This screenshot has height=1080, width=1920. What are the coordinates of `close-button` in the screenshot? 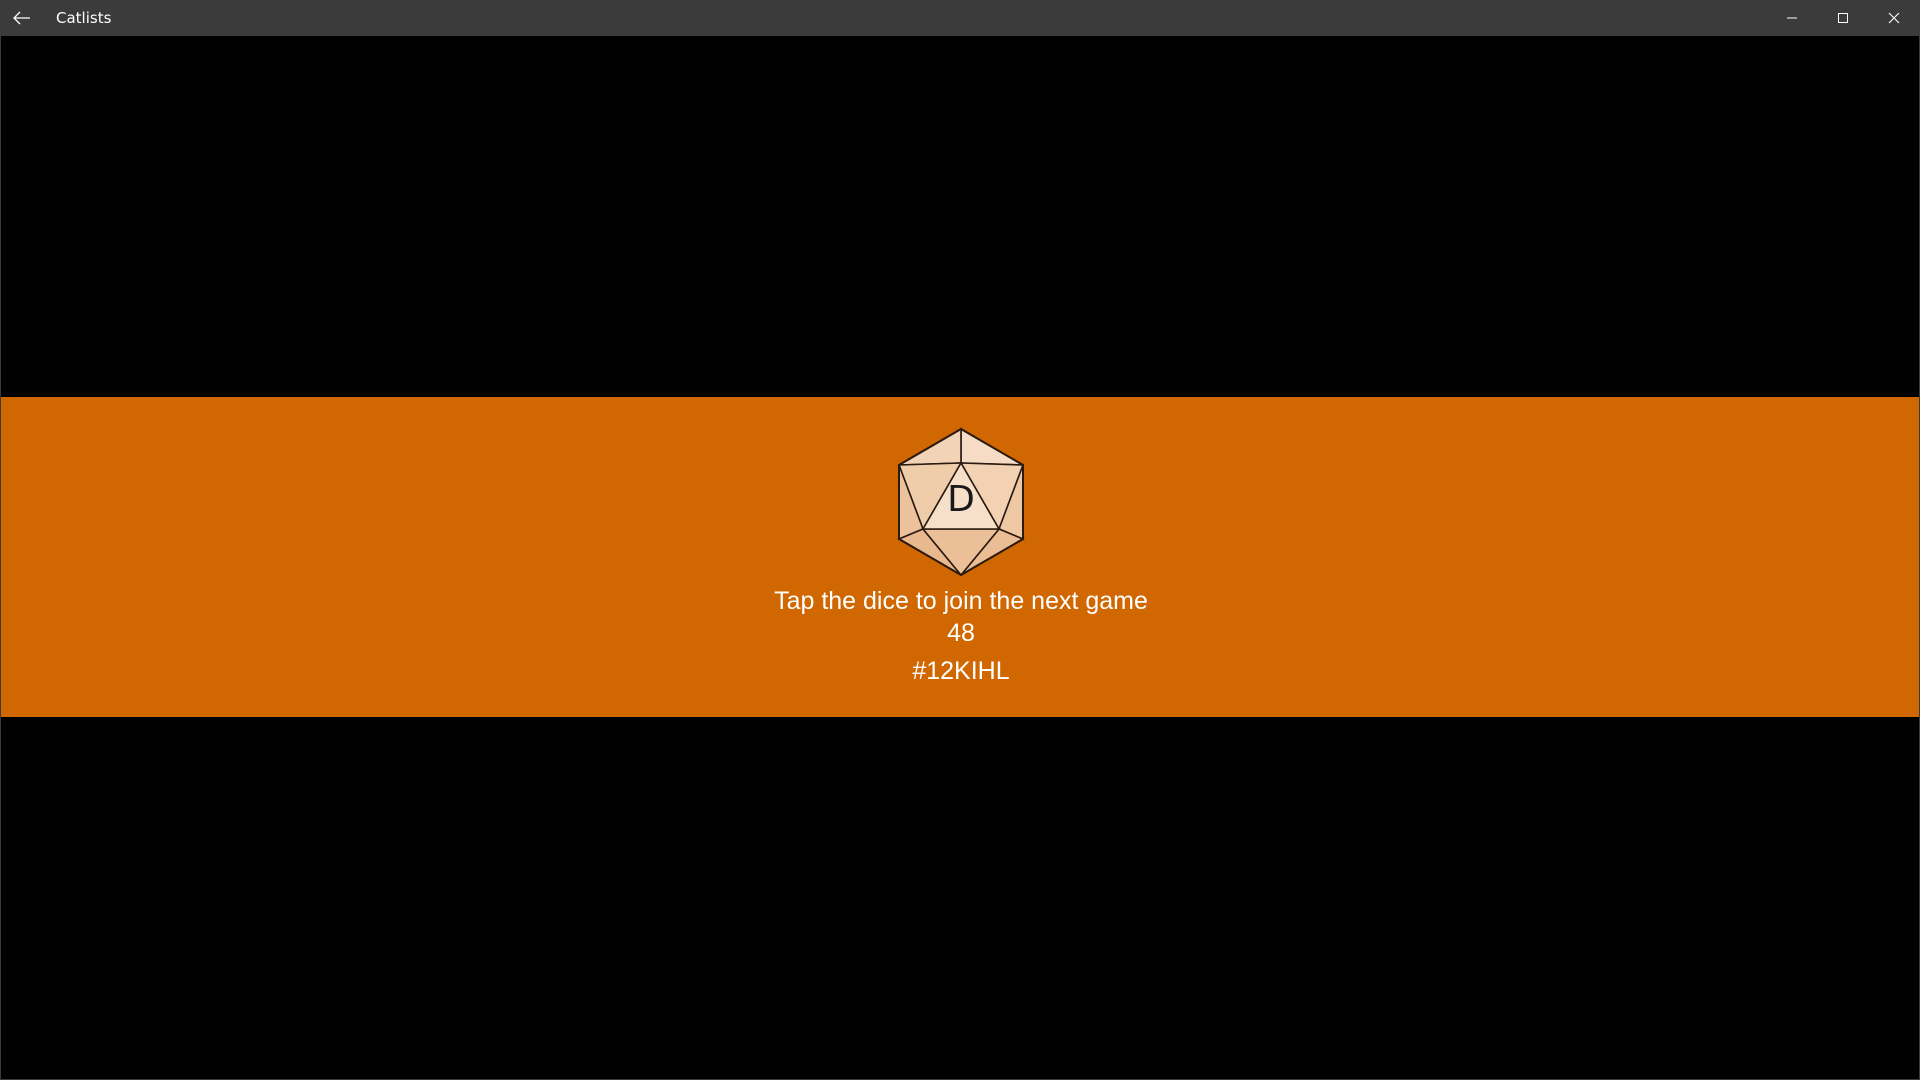 It's located at (1893, 18).